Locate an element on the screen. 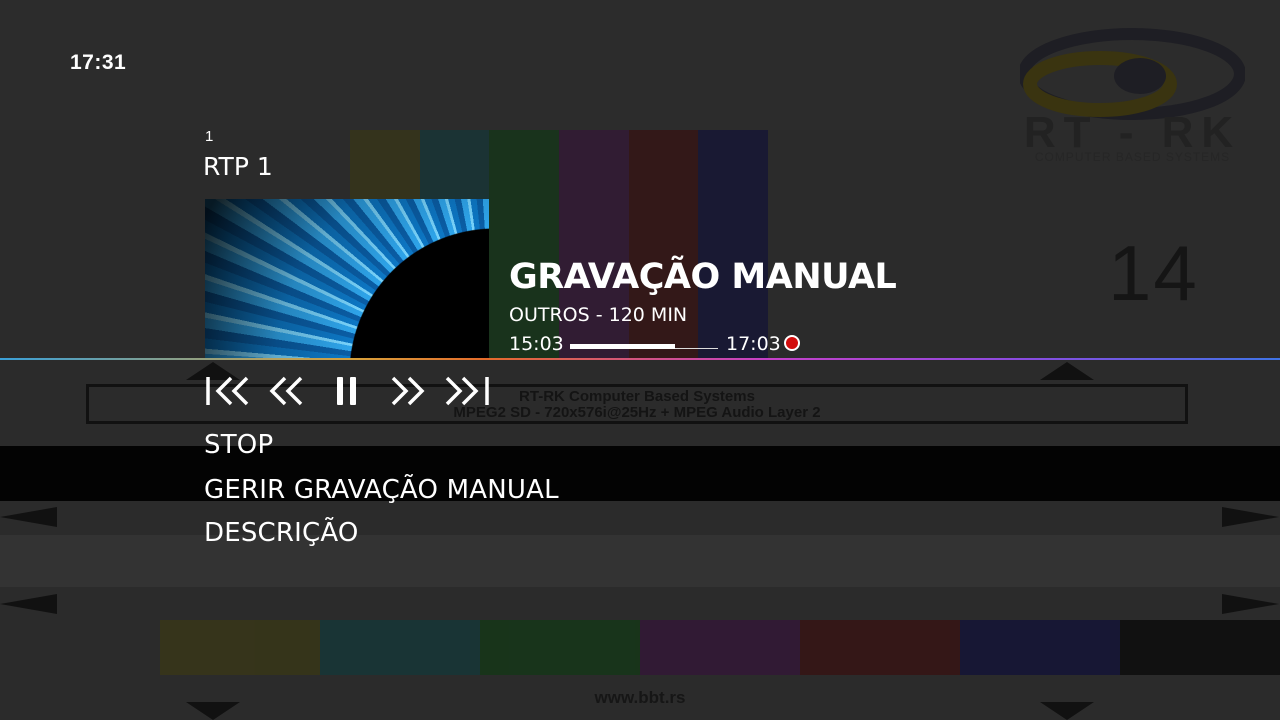 This screenshot has height=720, width=1280. program-title: GRAVAÇÃO MANUAL is located at coordinates (703, 277).